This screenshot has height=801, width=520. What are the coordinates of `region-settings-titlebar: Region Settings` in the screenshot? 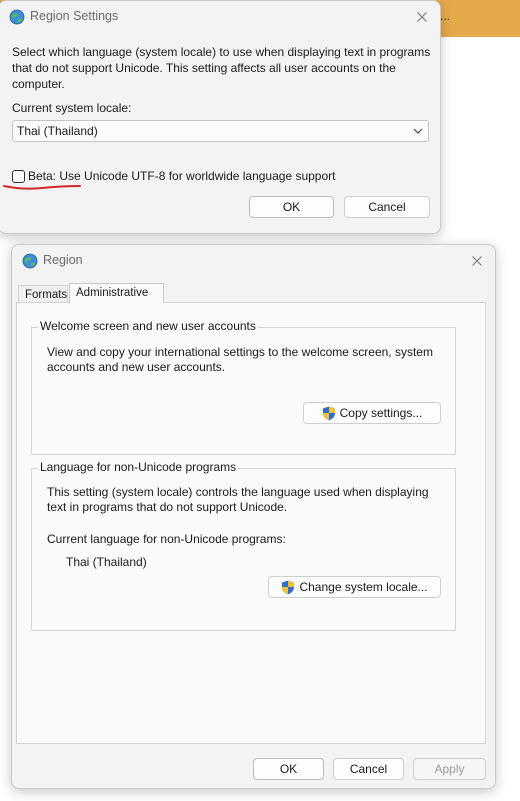 It's located at (220, 17).